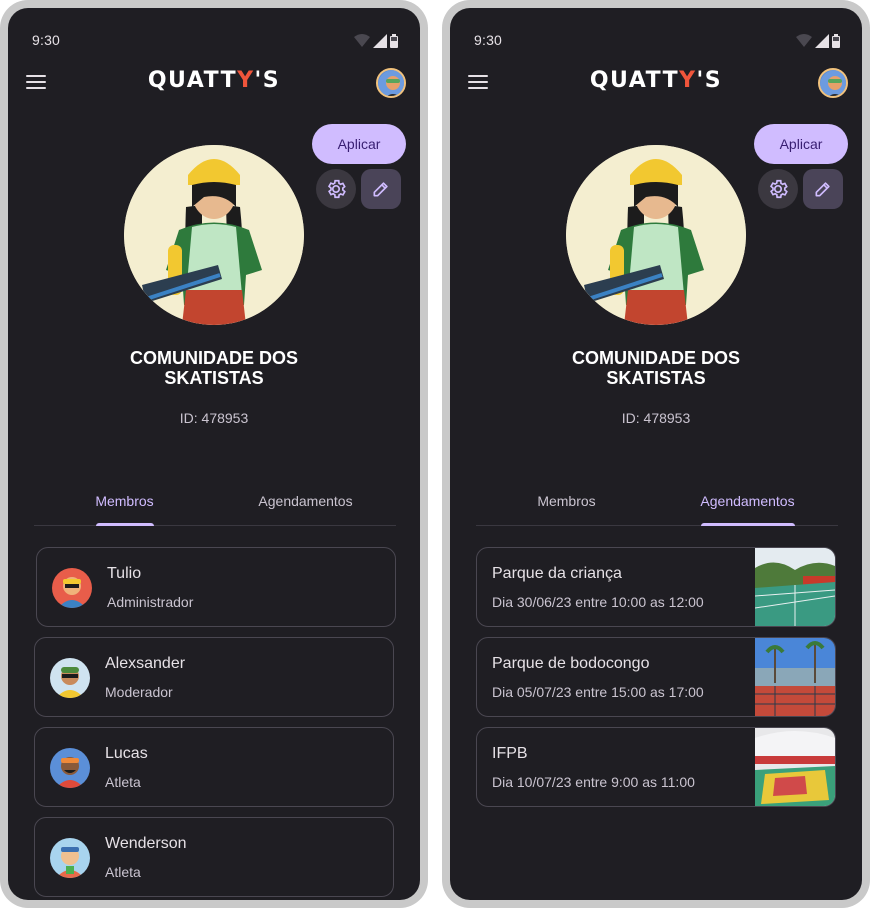 The height and width of the screenshot is (908, 870). Describe the element at coordinates (571, 663) in the screenshot. I see `schedule-place: Parque de bodocongo` at that location.